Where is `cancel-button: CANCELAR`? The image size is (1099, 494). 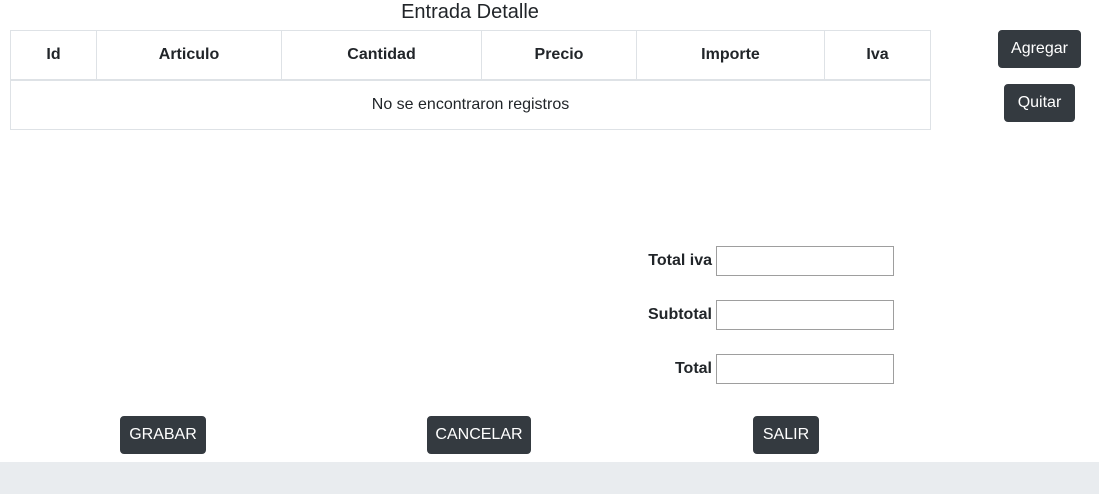 cancel-button: CANCELAR is located at coordinates (479, 435).